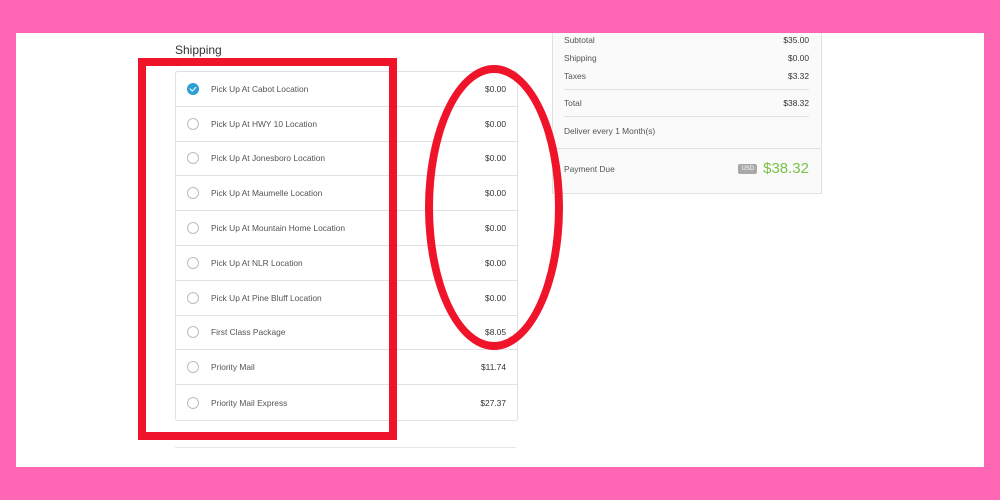 The height and width of the screenshot is (500, 1000). What do you see at coordinates (346, 124) in the screenshot?
I see `shipping-option: Pick Up At HWY 10 Location $0.00` at bounding box center [346, 124].